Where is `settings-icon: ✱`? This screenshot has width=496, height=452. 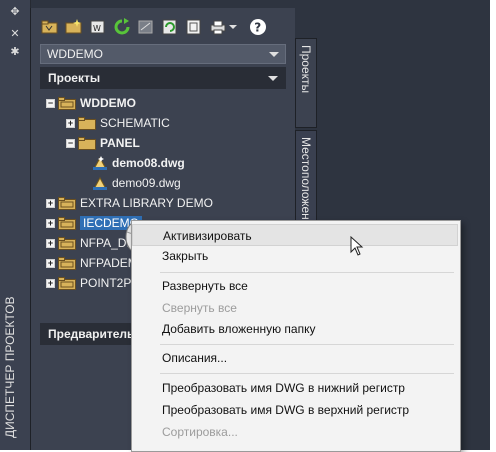 settings-icon: ✱ is located at coordinates (15, 52).